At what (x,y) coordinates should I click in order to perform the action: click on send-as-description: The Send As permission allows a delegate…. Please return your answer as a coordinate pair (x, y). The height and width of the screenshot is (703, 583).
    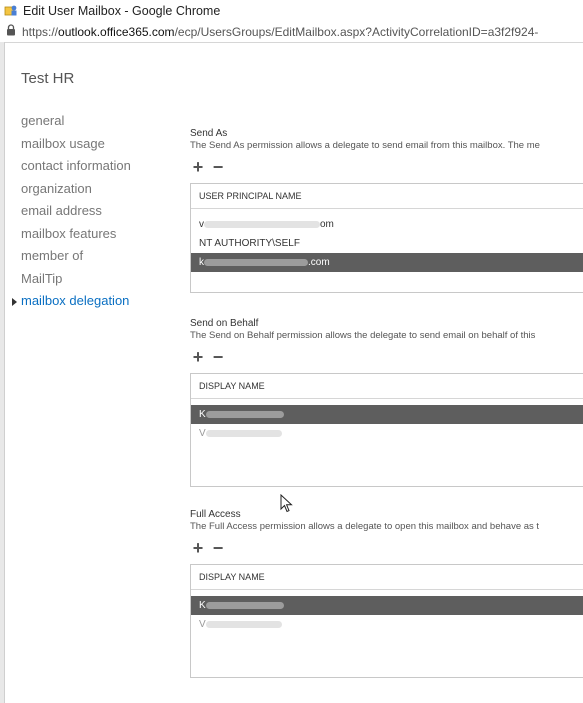
    Looking at the image, I should click on (365, 145).